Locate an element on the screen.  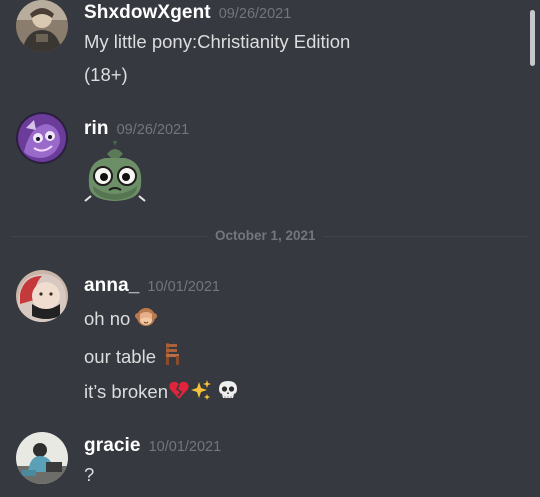
message-text: our table is located at coordinates (132, 357).